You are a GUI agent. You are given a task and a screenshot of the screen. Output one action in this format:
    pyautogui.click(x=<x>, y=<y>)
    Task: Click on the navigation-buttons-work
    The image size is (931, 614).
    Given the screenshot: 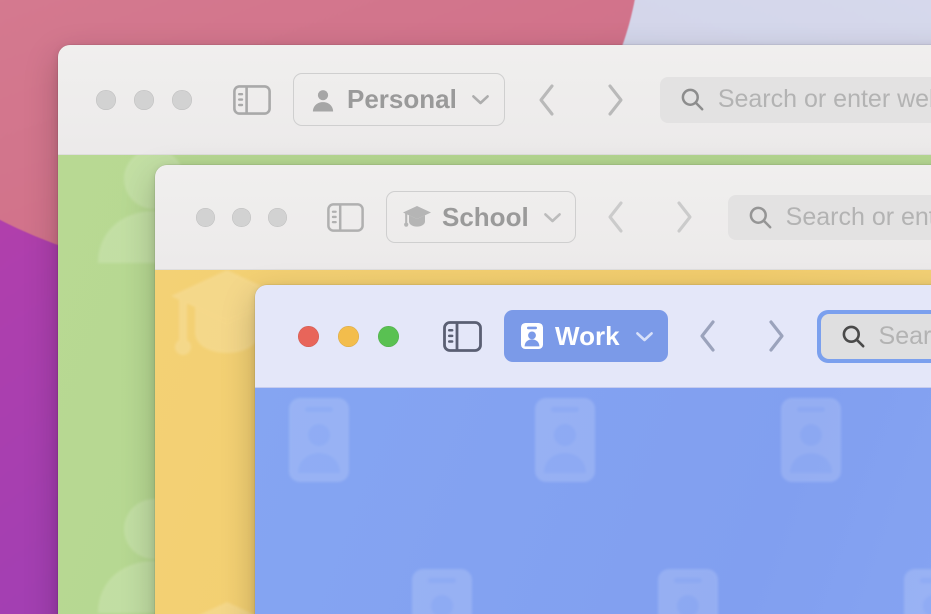 What is the action you would take?
    pyautogui.click(x=742, y=336)
    